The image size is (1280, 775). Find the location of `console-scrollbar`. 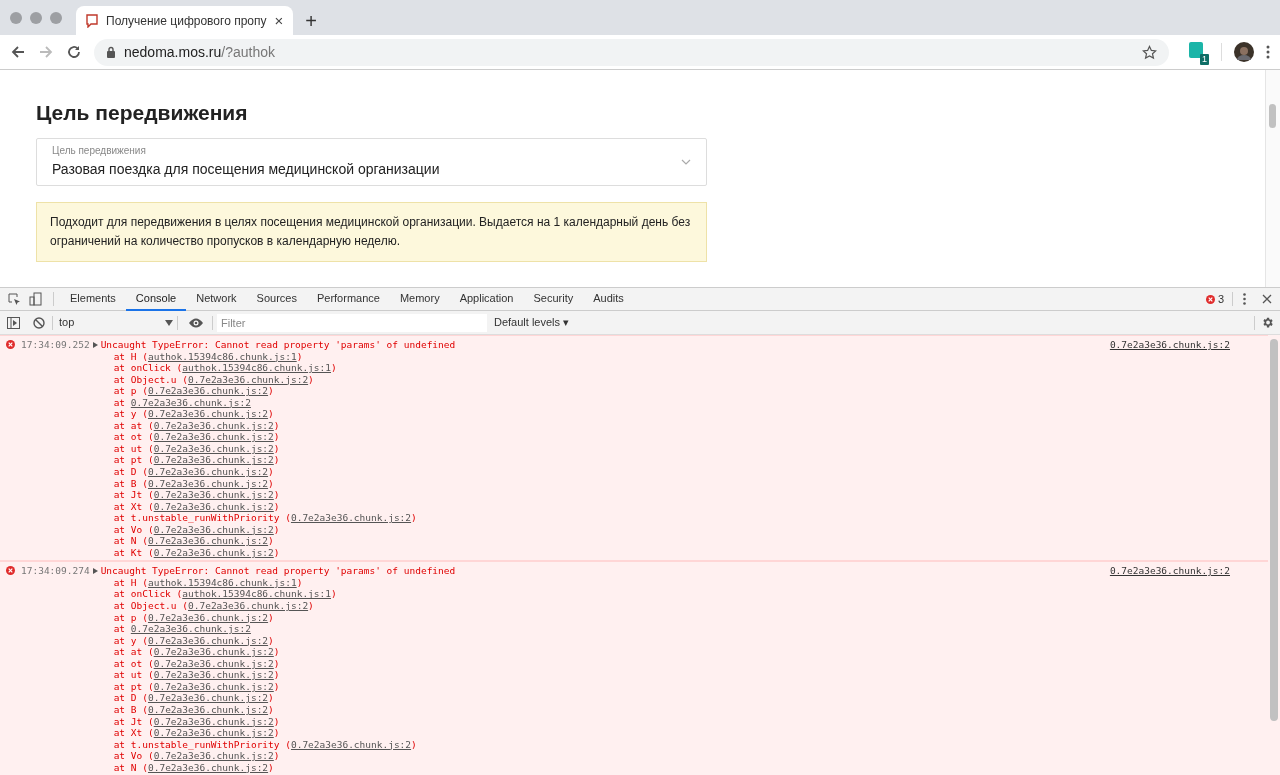

console-scrollbar is located at coordinates (1274, 555).